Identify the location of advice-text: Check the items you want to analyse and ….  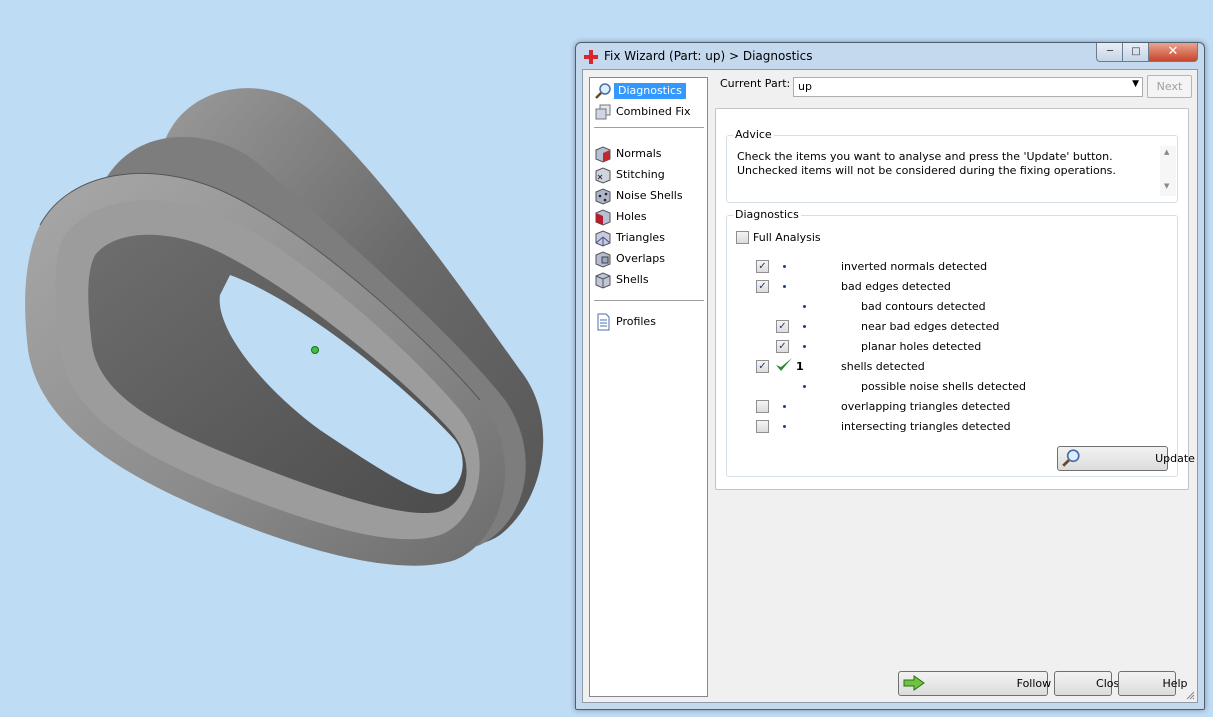
(926, 163).